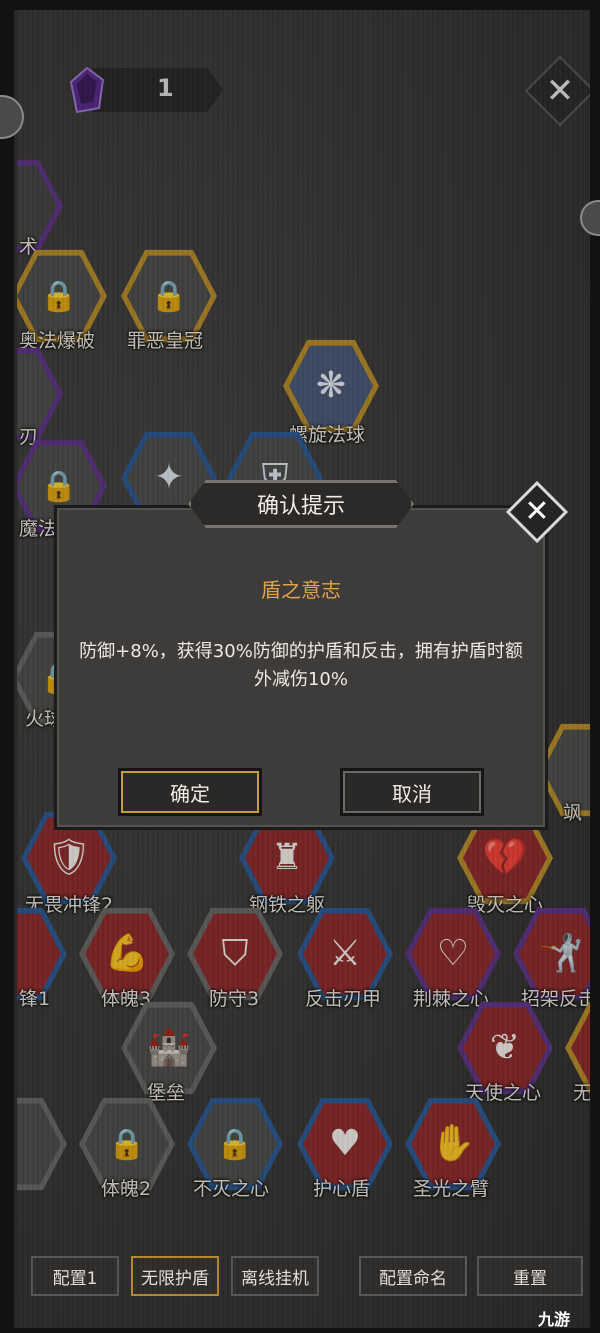 The width and height of the screenshot is (600, 1333). I want to click on watermark-logo: 九游, so click(554, 1319).